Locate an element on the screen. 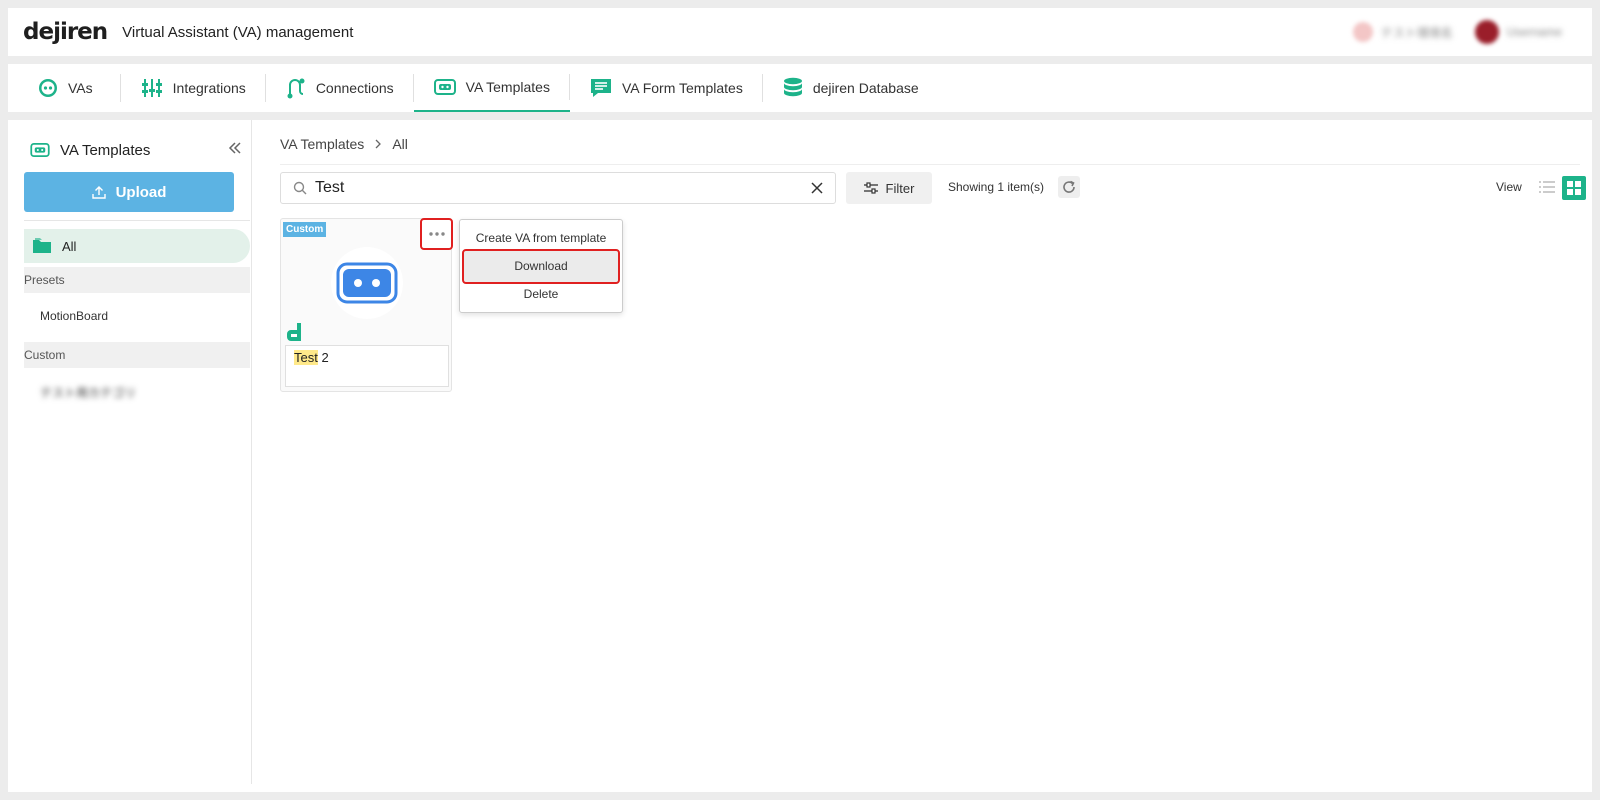  breadcrumb-root: VA Templates is located at coordinates (322, 144).